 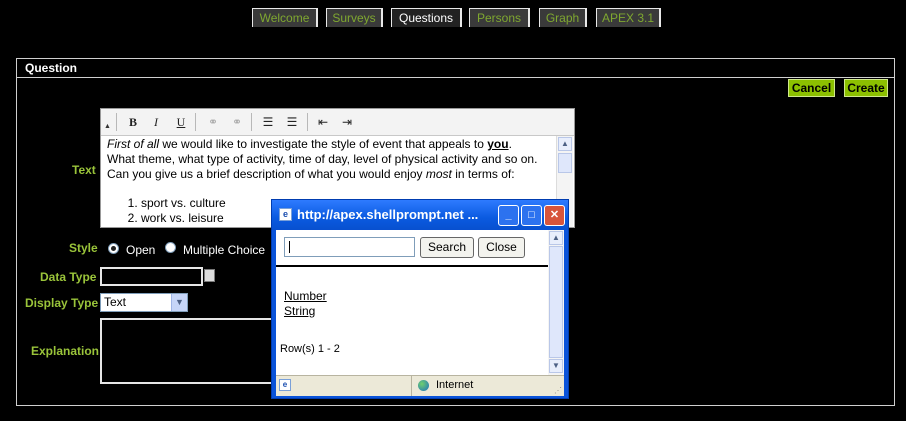 What do you see at coordinates (224, 250) in the screenshot?
I see `style-multiple-choice-label: Multiple Choice` at bounding box center [224, 250].